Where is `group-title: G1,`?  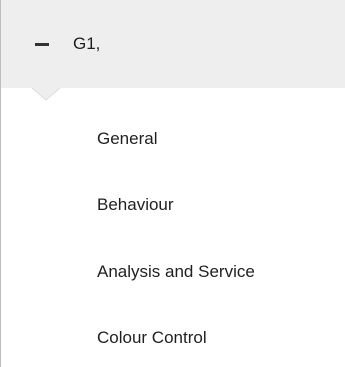
group-title: G1, is located at coordinates (87, 43).